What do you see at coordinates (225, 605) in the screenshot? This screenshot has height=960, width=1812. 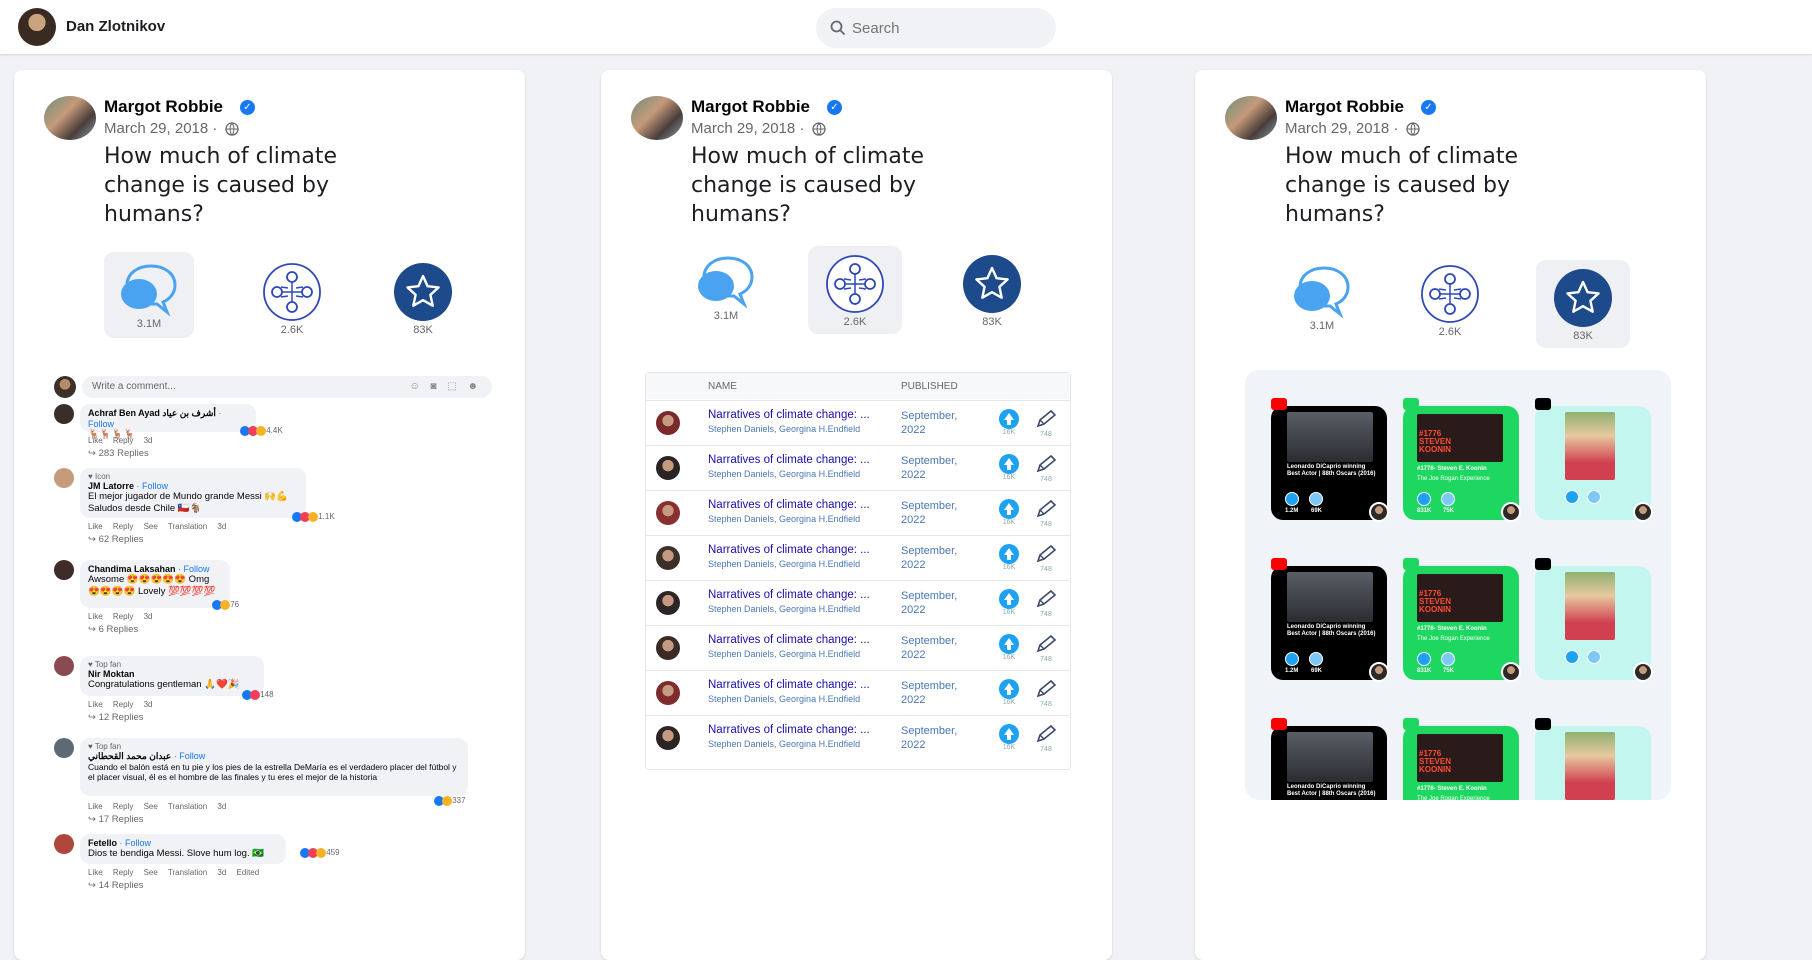 I see `reaction-summary: 76` at bounding box center [225, 605].